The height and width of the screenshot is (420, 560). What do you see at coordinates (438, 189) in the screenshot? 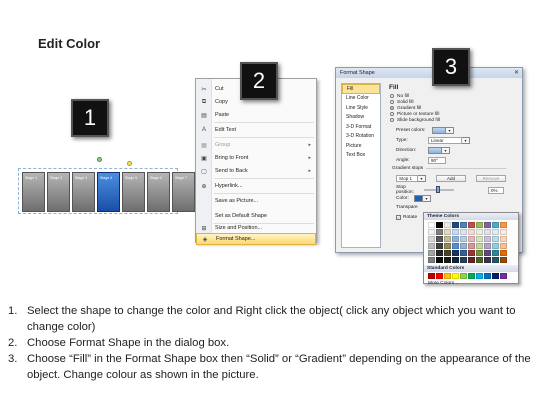
I see `slider-thumb` at bounding box center [438, 189].